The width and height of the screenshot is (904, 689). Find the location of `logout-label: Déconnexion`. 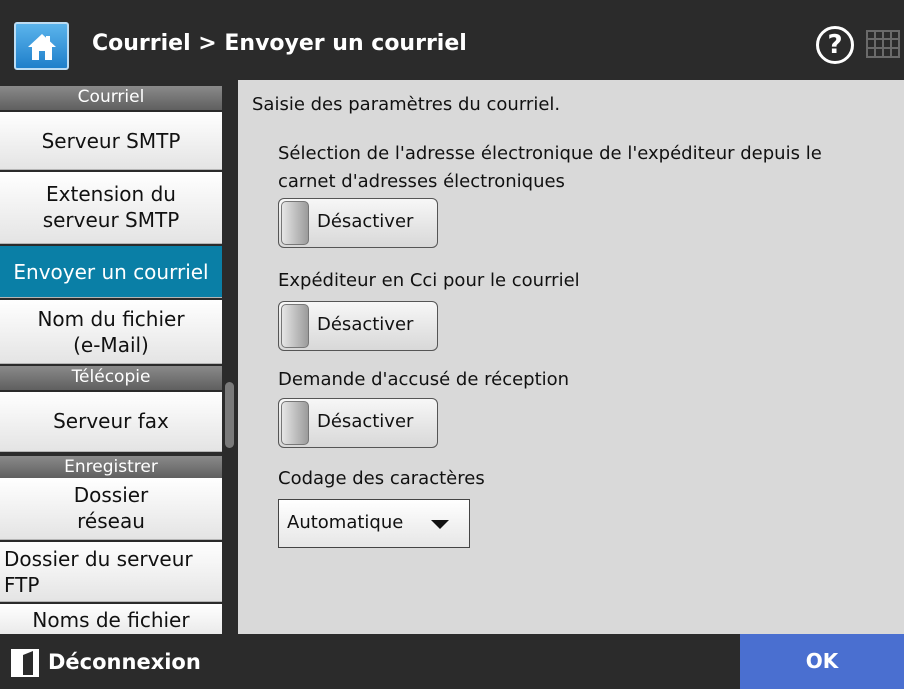

logout-label: Déconnexion is located at coordinates (124, 662).